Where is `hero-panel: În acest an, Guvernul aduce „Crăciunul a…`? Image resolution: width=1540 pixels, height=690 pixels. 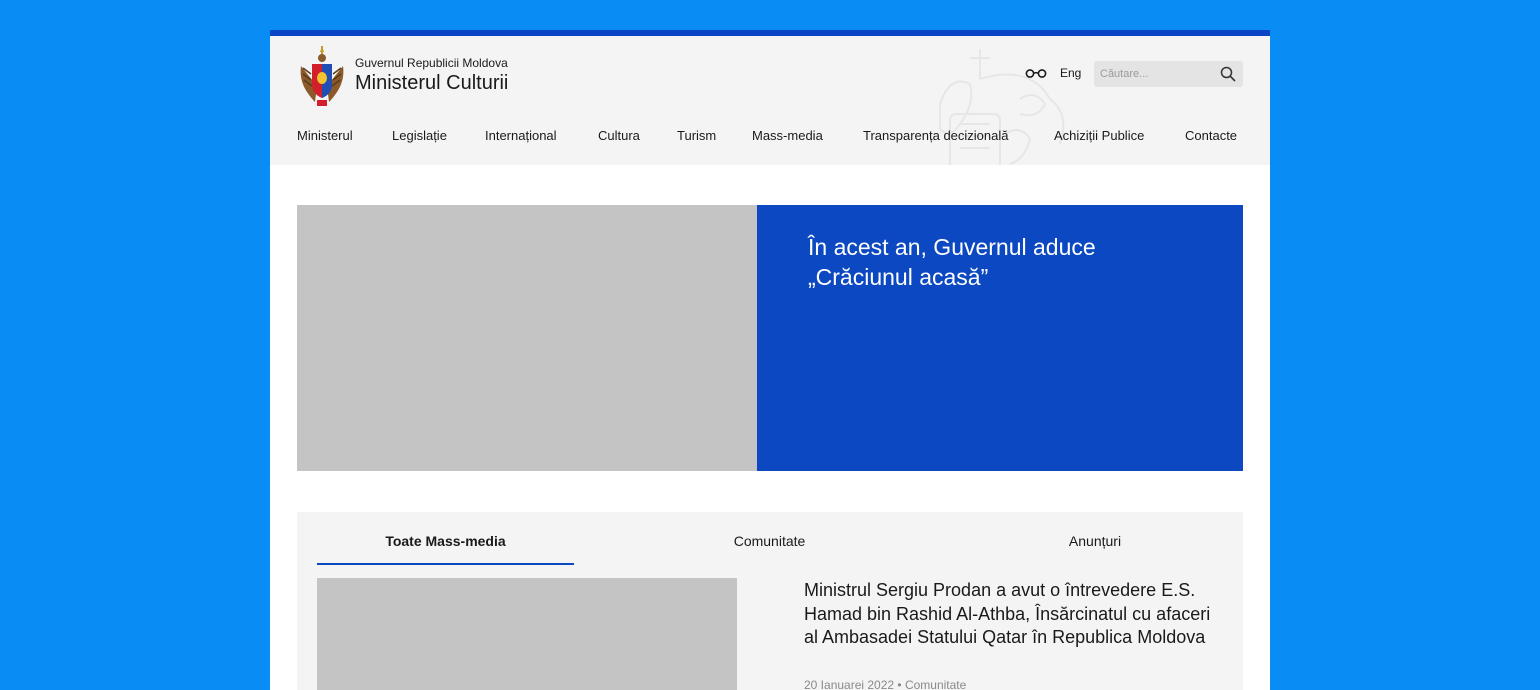
hero-panel: În acest an, Guvernul aduce „Crăciunul a… is located at coordinates (1000, 338).